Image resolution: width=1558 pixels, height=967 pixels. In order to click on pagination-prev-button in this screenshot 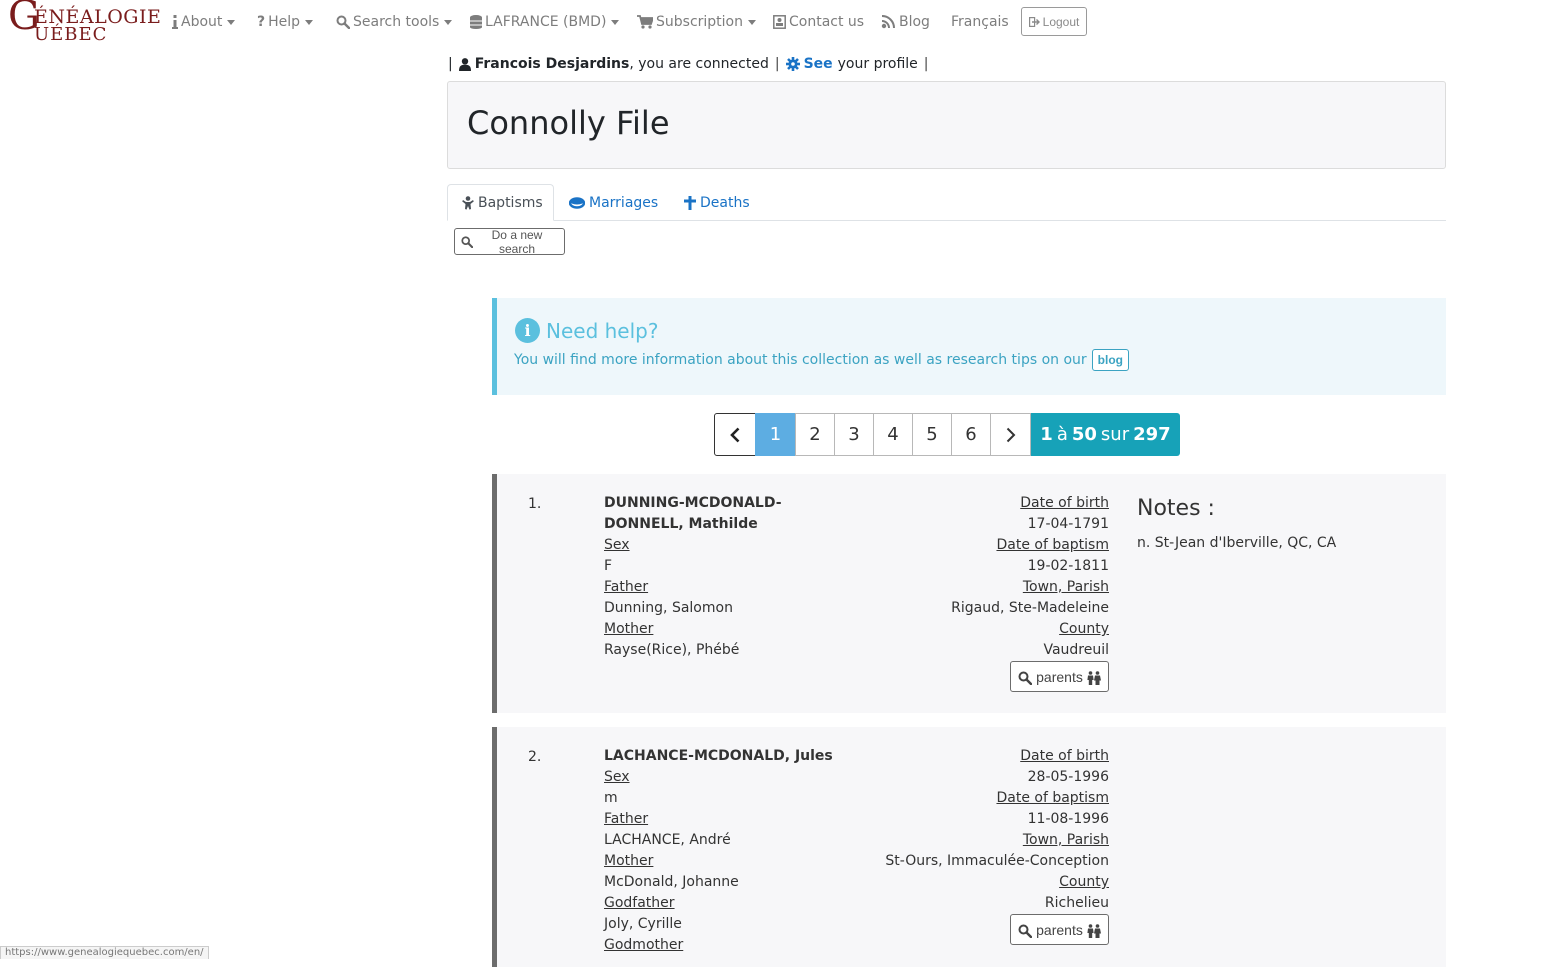, I will do `click(735, 434)`.